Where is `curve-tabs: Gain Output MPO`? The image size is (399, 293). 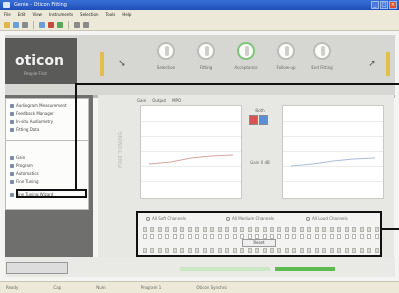
curve-tabs: Gain Output MPO is located at coordinates (159, 100).